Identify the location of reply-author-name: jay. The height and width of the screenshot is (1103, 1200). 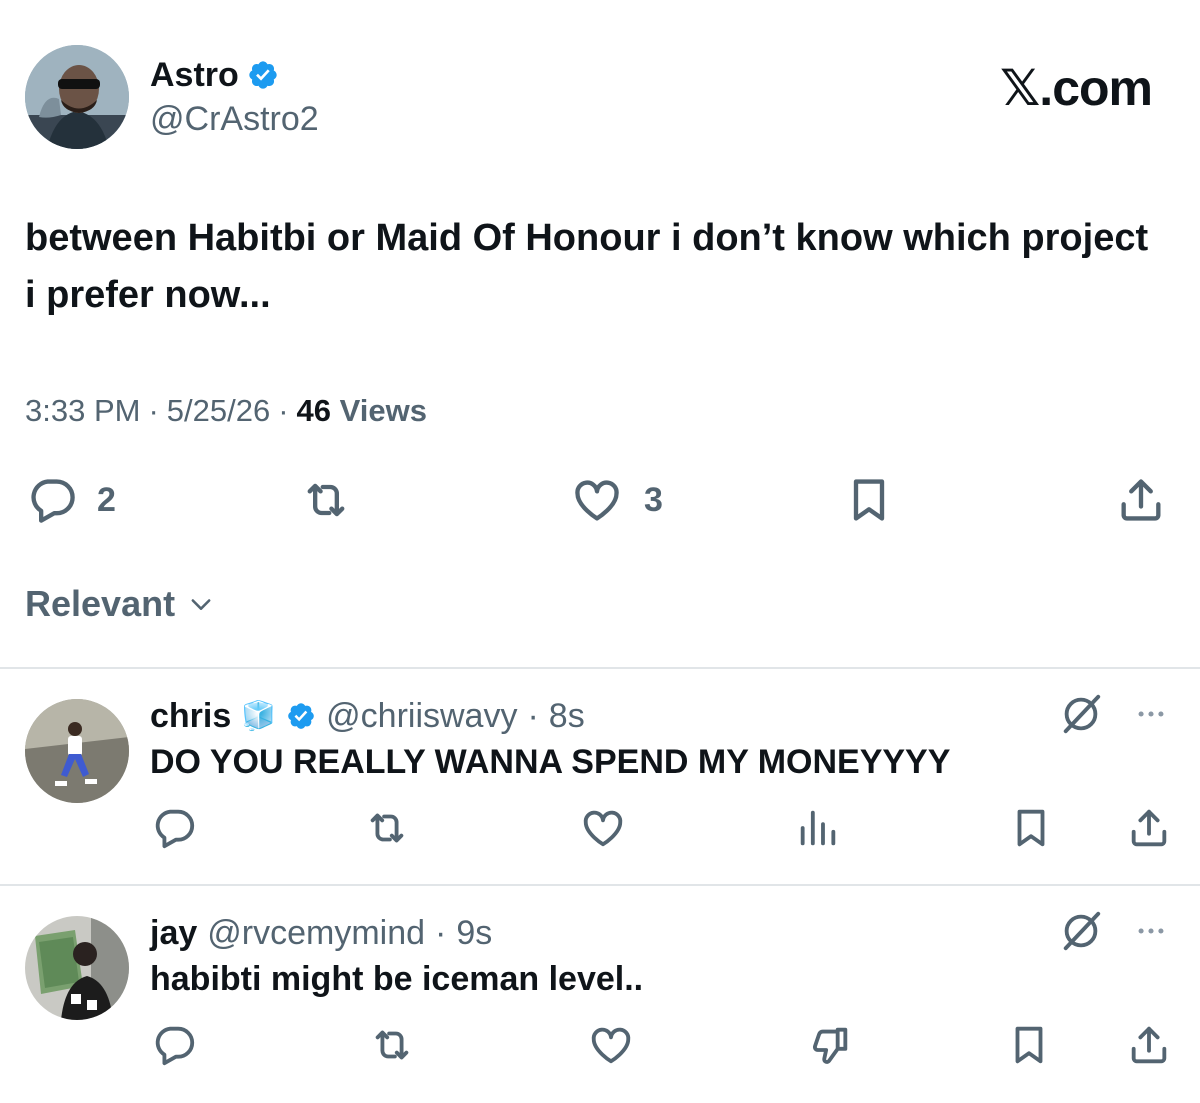
(173, 933).